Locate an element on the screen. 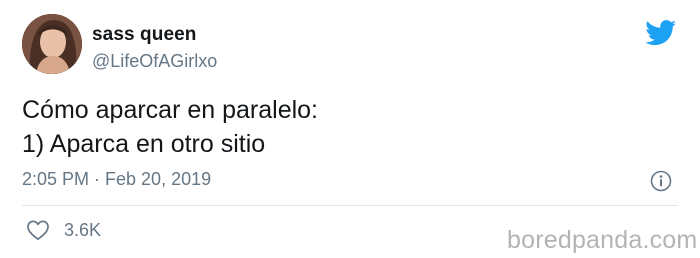 The width and height of the screenshot is (700, 258). avatar is located at coordinates (52, 44).